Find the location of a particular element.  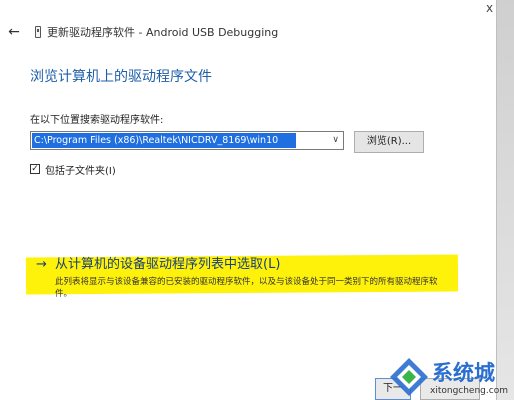

arrow-right-icon: → is located at coordinates (41, 264).